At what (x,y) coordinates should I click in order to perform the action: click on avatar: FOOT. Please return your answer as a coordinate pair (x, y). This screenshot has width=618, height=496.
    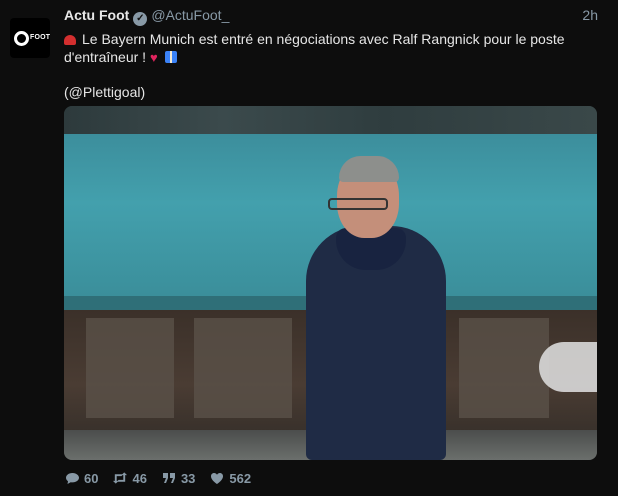
    Looking at the image, I should click on (30, 38).